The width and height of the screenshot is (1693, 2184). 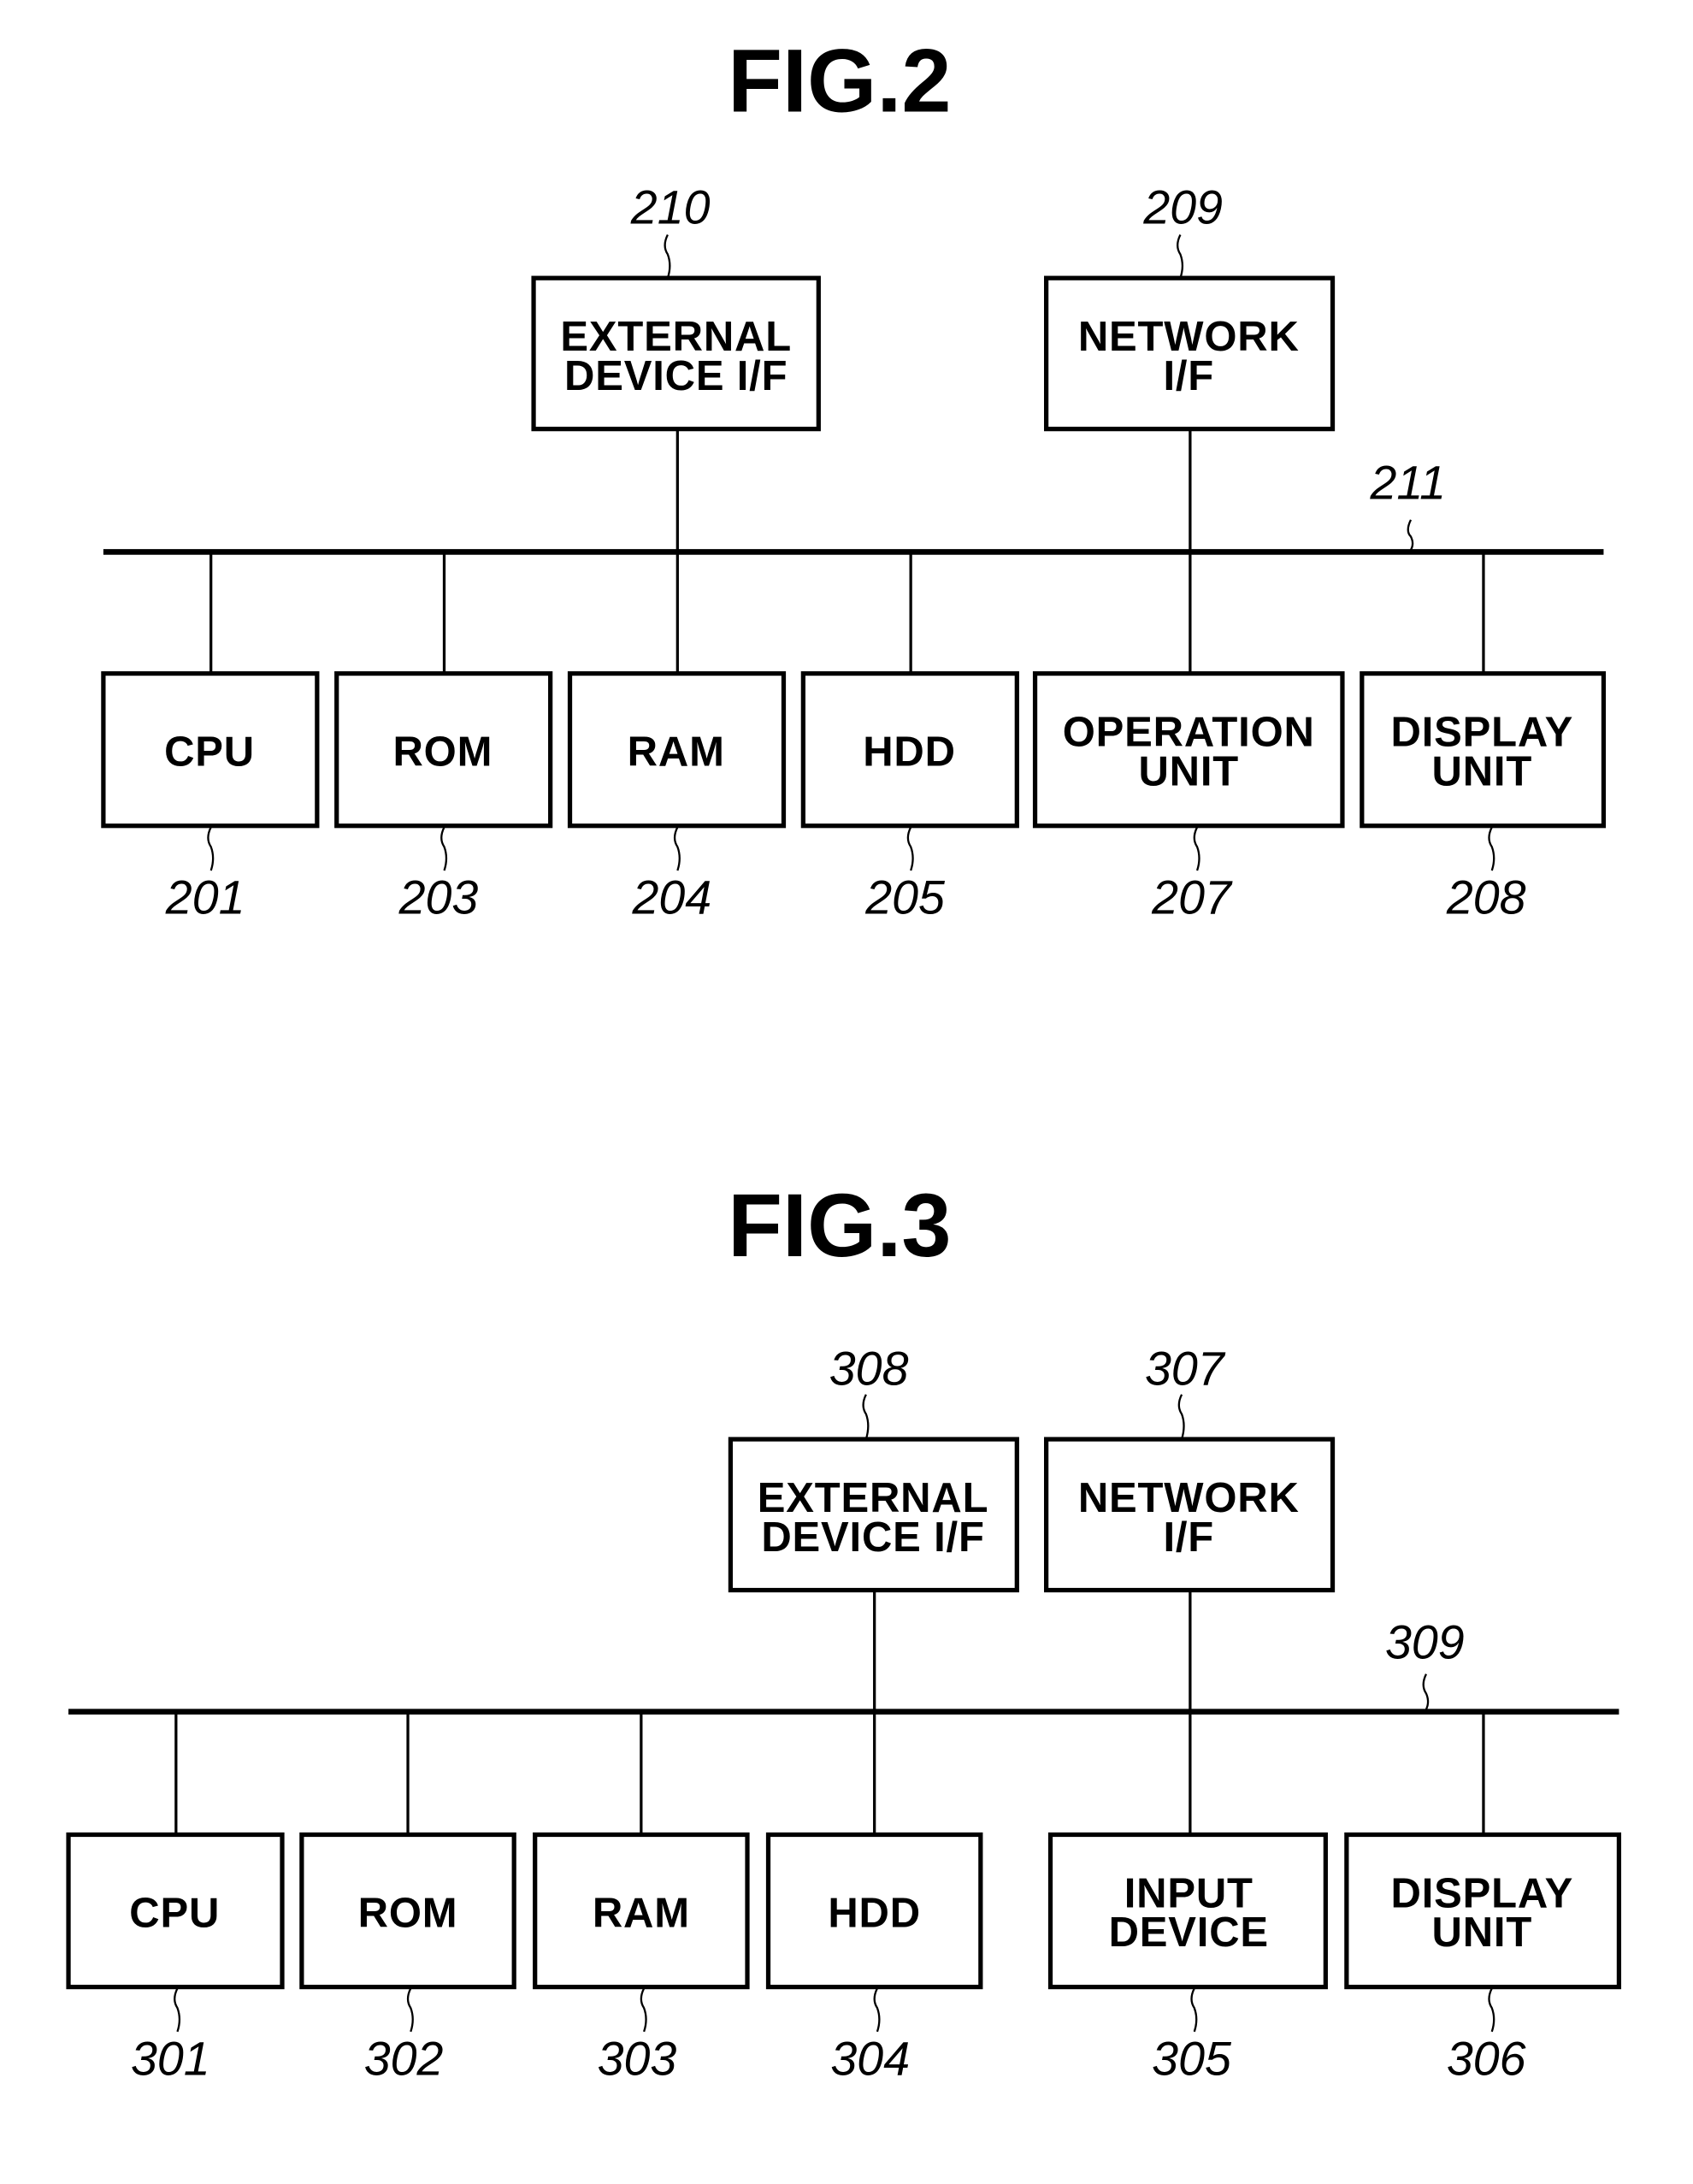 I want to click on block-operation-unit: OPERATION UNIT 207, so click(x=1188, y=738).